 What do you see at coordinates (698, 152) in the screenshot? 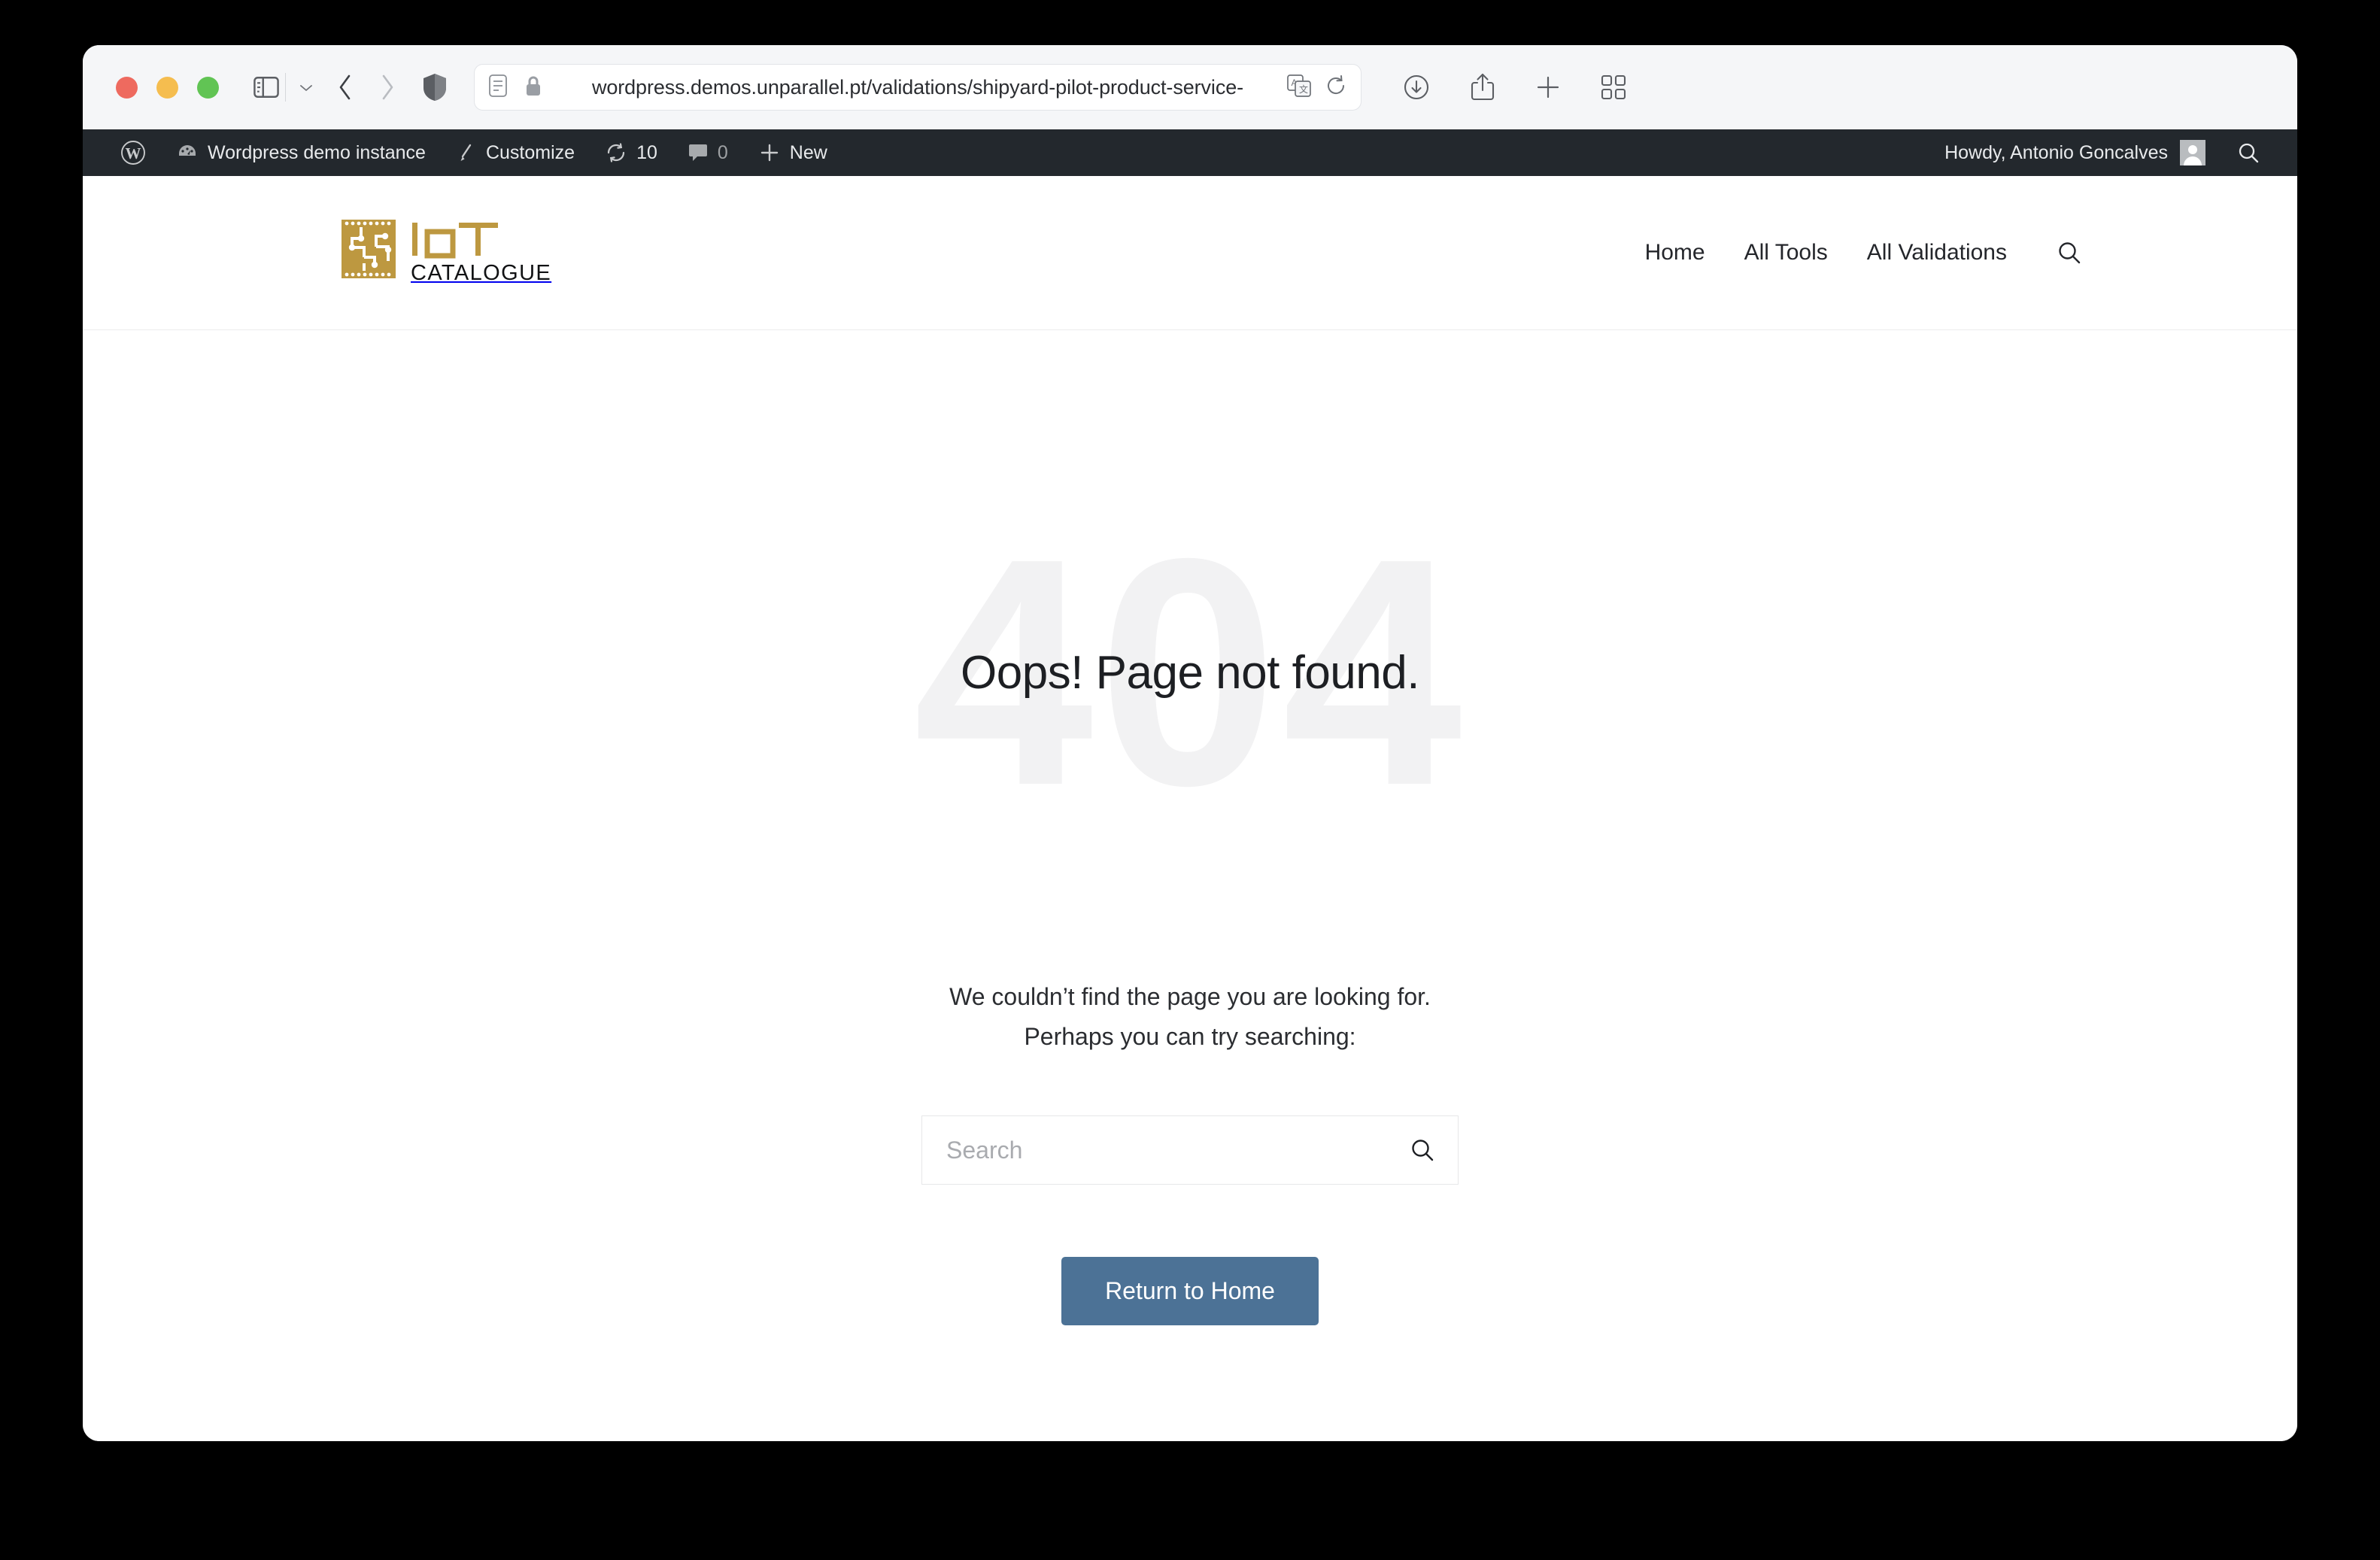
I see `comment-bubble-icon` at bounding box center [698, 152].